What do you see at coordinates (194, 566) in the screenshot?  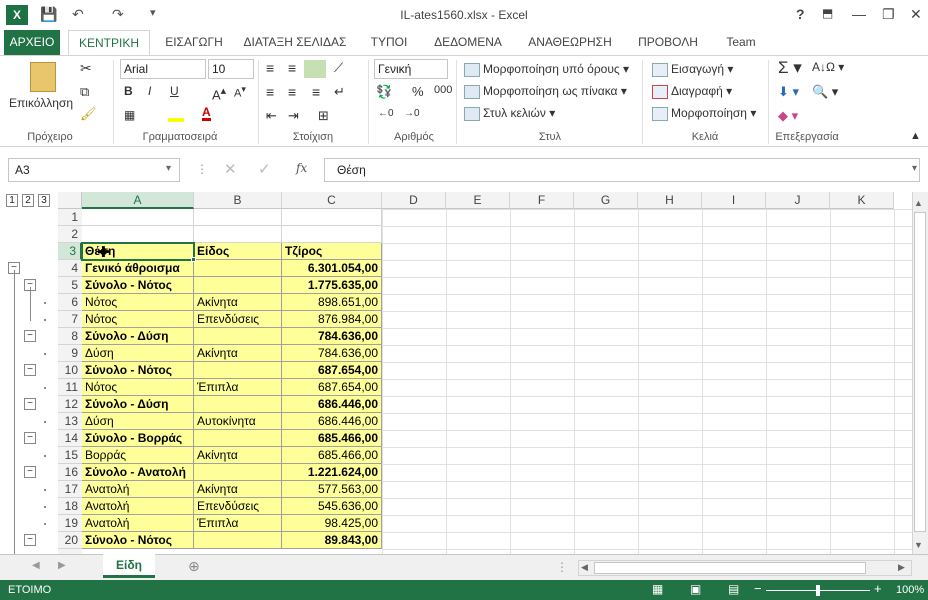 I see `new-sheet-icon: ⊕` at bounding box center [194, 566].